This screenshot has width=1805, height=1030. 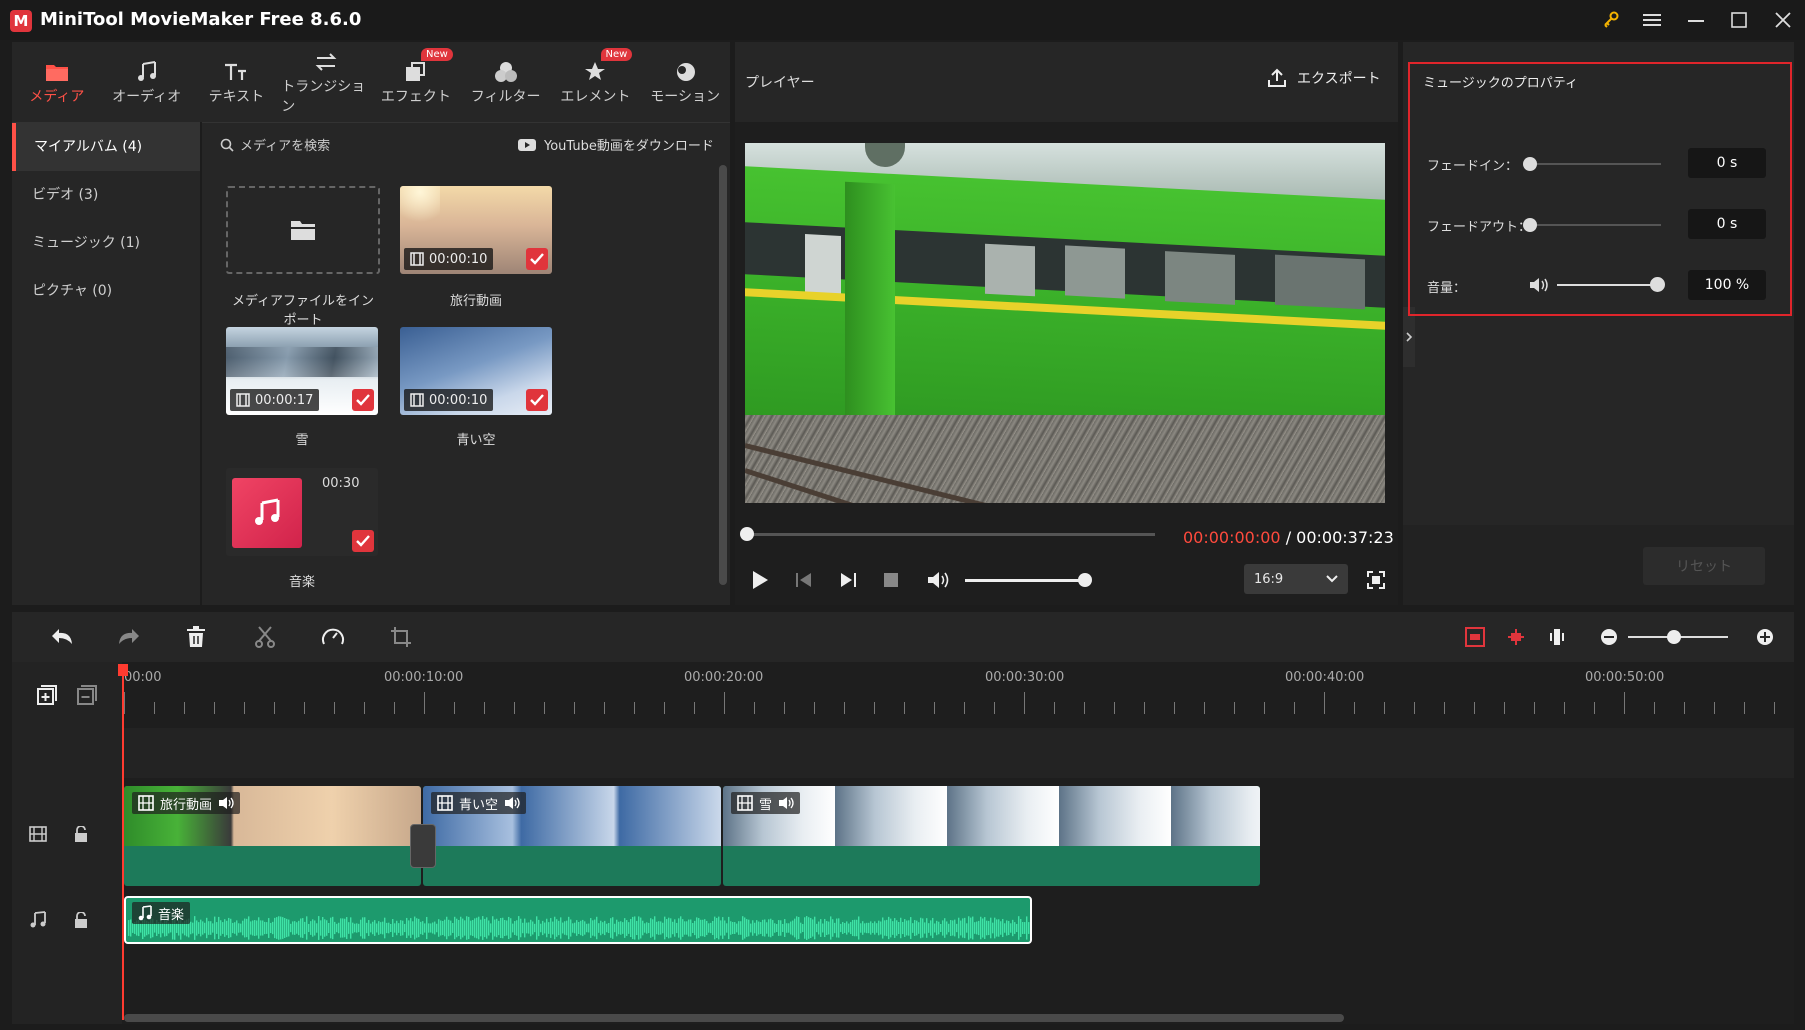 What do you see at coordinates (1324, 78) in the screenshot?
I see `export-button: エクスポート` at bounding box center [1324, 78].